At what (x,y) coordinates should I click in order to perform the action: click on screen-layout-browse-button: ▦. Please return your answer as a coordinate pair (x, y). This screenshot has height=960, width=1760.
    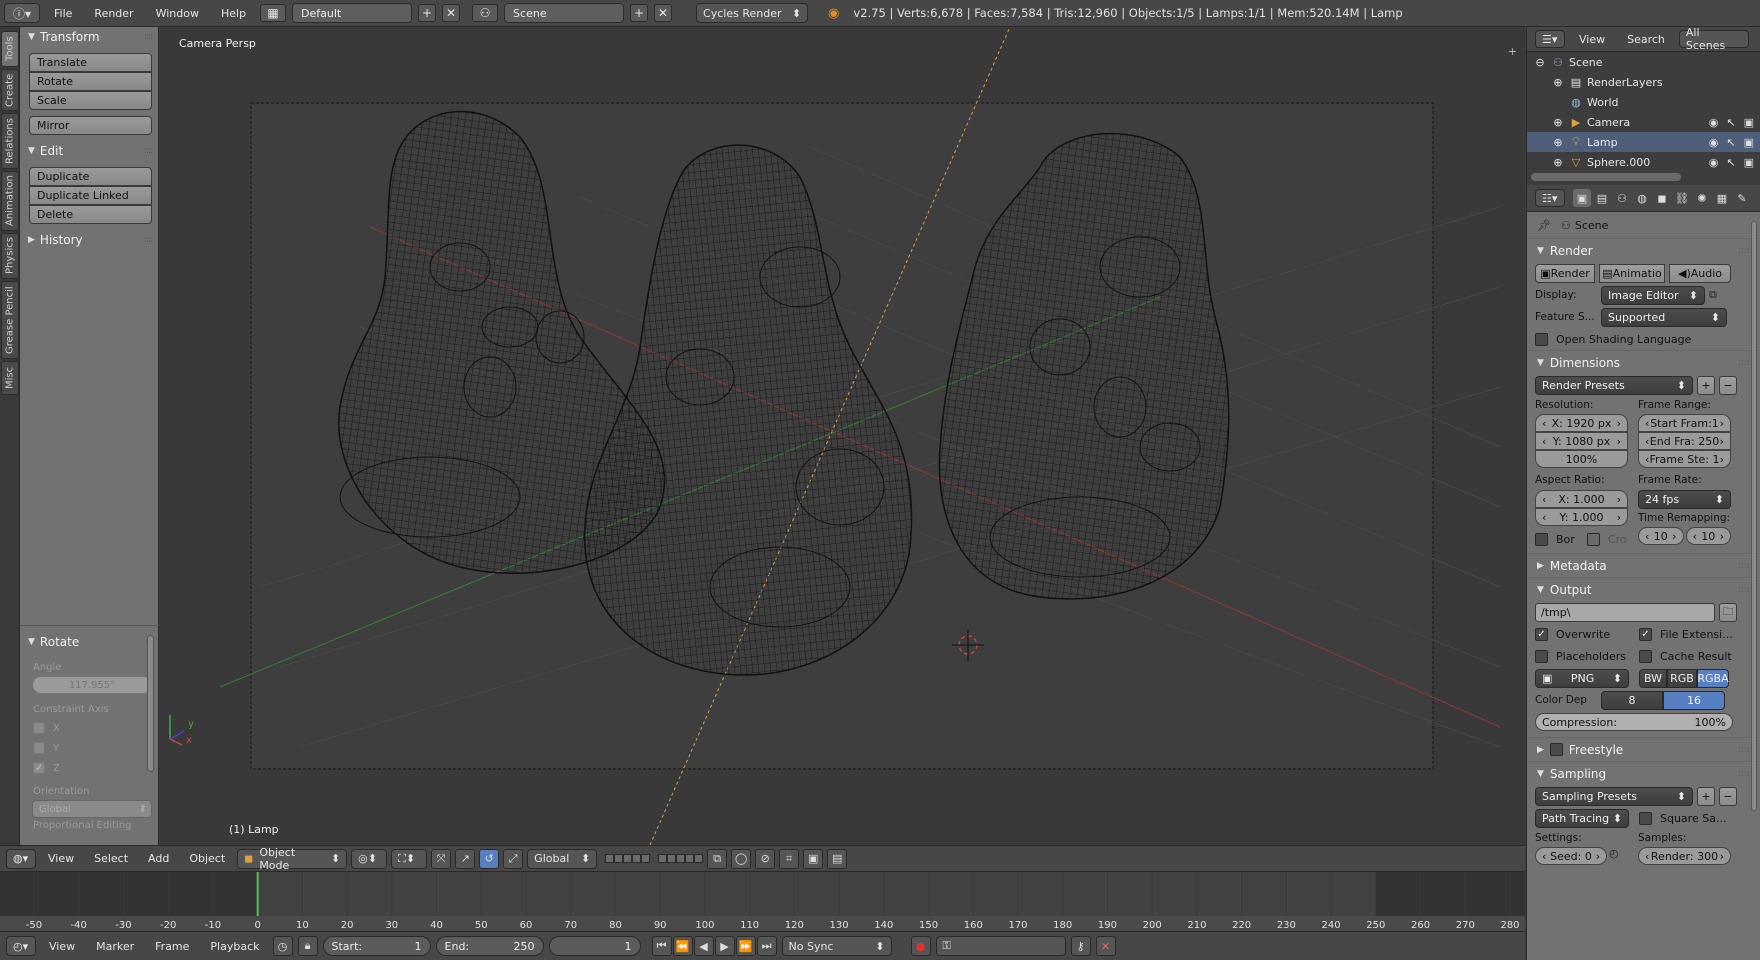
    Looking at the image, I should click on (273, 13).